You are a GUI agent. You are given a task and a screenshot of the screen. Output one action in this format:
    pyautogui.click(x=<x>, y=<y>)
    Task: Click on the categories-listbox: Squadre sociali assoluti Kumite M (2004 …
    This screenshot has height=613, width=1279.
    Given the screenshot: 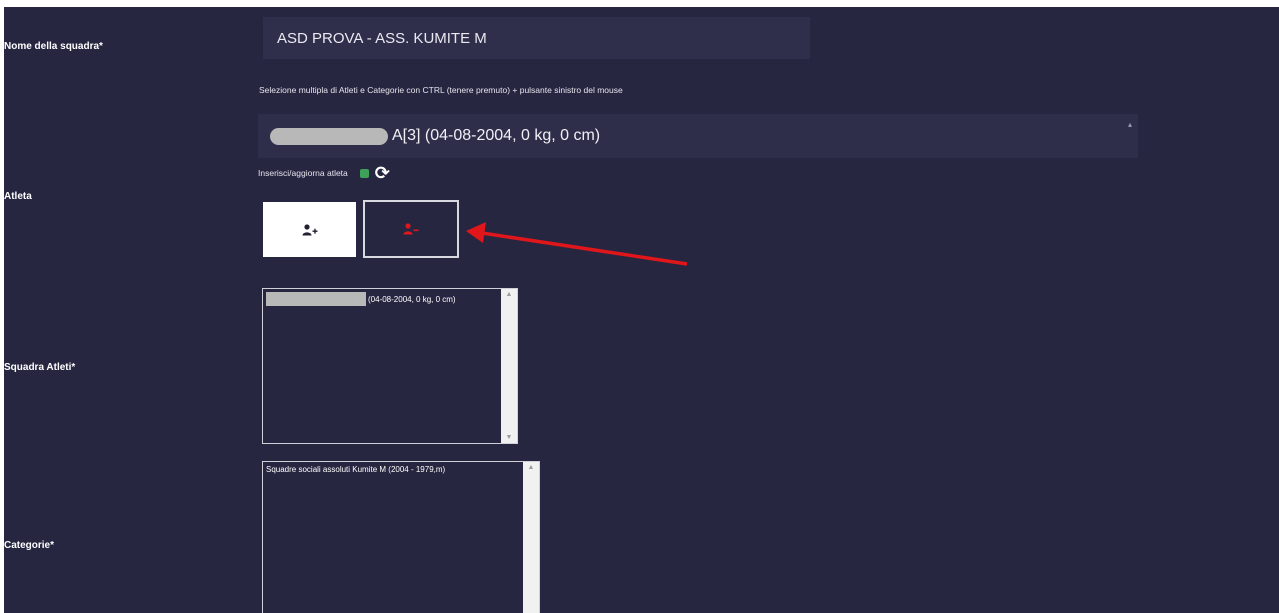 What is the action you would take?
    pyautogui.click(x=401, y=537)
    